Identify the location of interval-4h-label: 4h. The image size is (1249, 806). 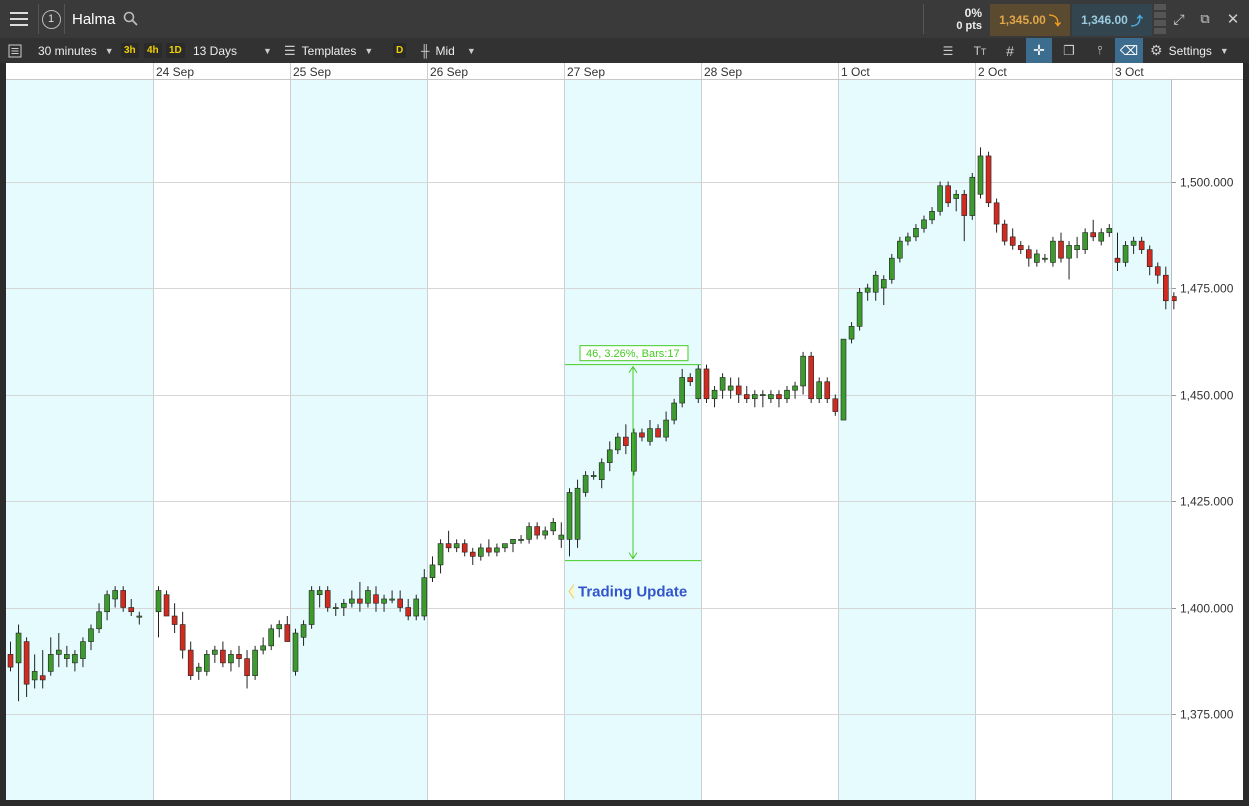
(153, 50).